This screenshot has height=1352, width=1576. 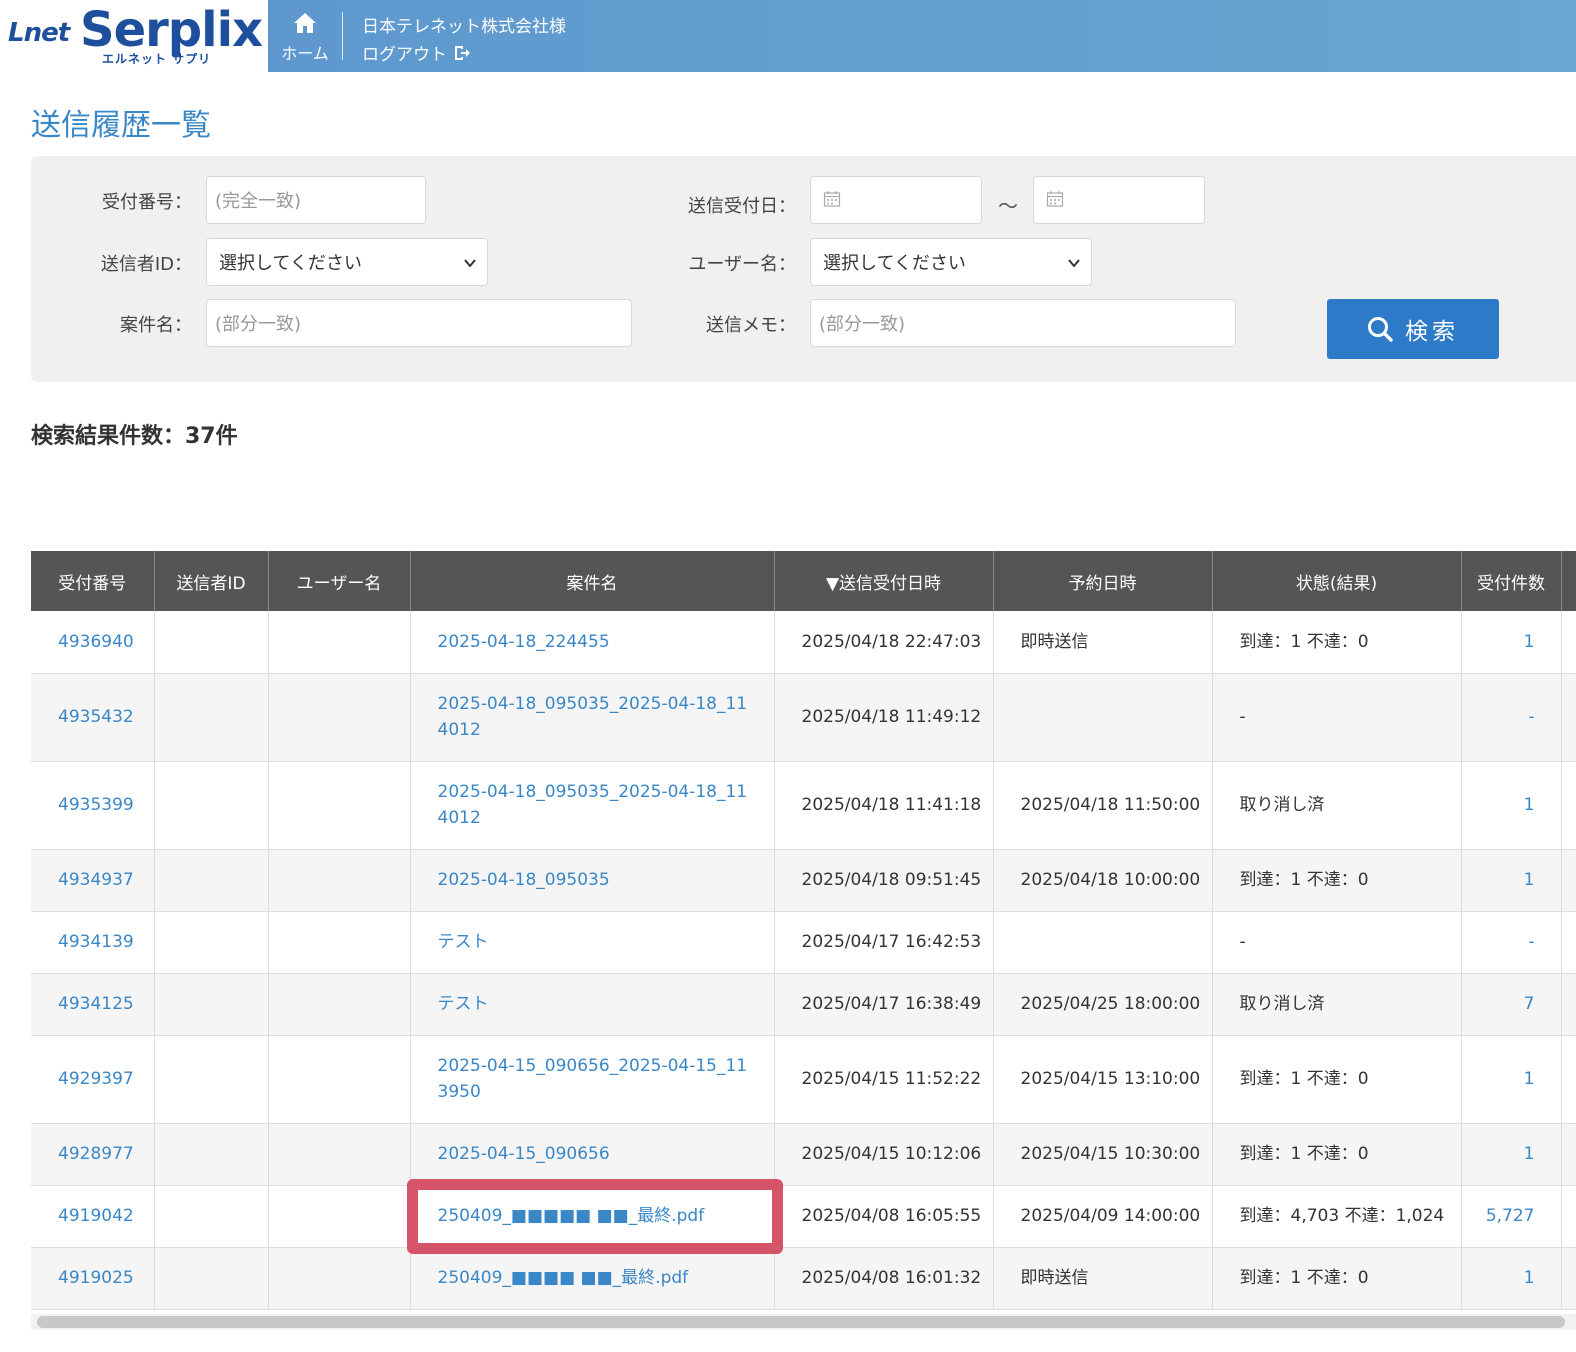 What do you see at coordinates (93, 1216) in the screenshot?
I see `cell-receipt-no: 4919042` at bounding box center [93, 1216].